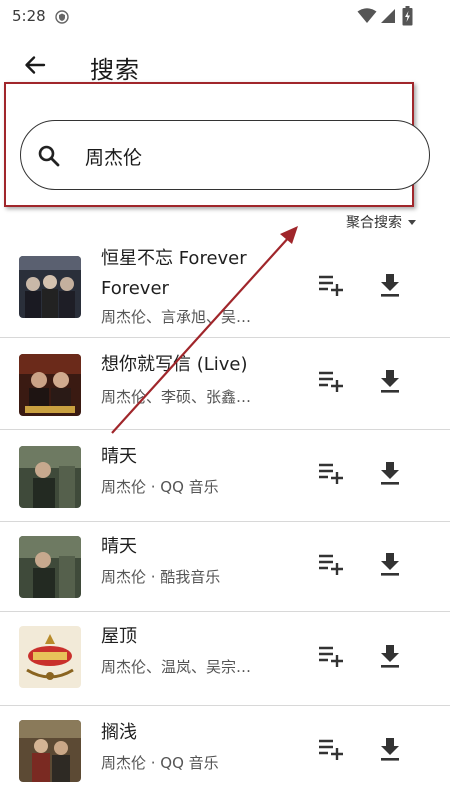  I want to click on search-input, so click(235, 156).